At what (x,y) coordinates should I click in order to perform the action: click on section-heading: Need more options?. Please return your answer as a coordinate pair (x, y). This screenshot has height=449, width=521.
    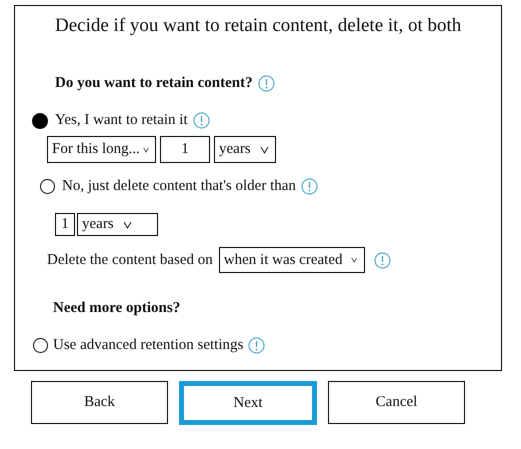
    Looking at the image, I should click on (117, 308).